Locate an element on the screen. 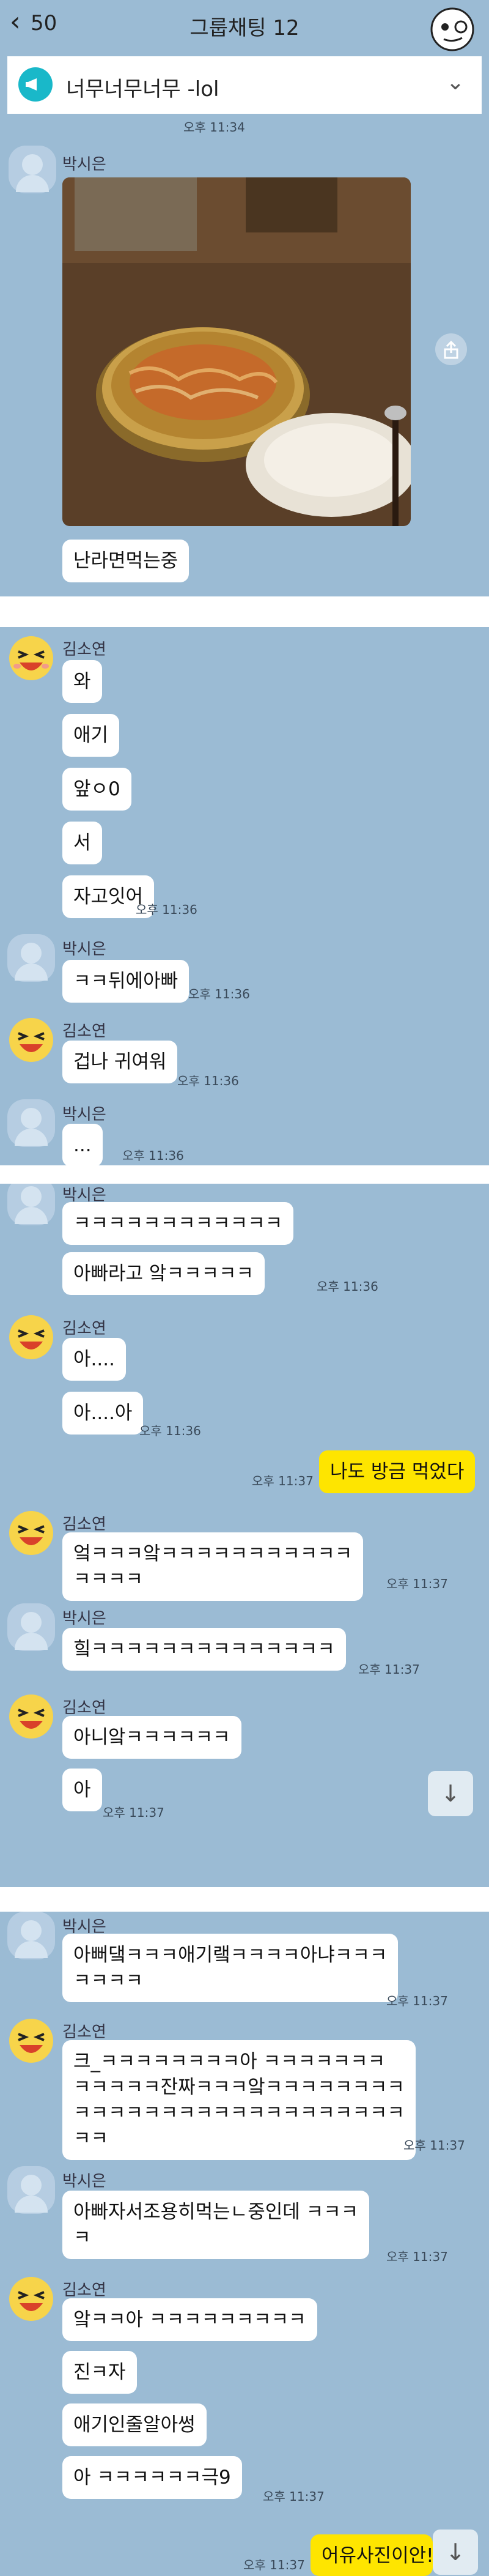 The height and width of the screenshot is (2576, 489). ramen-photo is located at coordinates (236, 351).